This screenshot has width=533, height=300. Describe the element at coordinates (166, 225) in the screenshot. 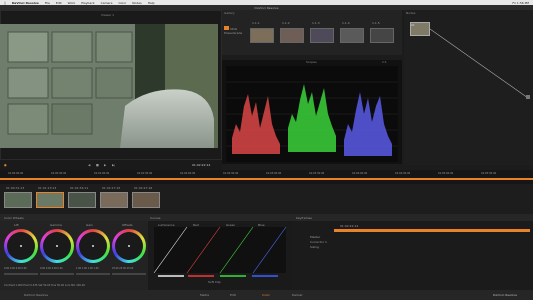

I see `curve-luminance-label: Luminance` at that location.